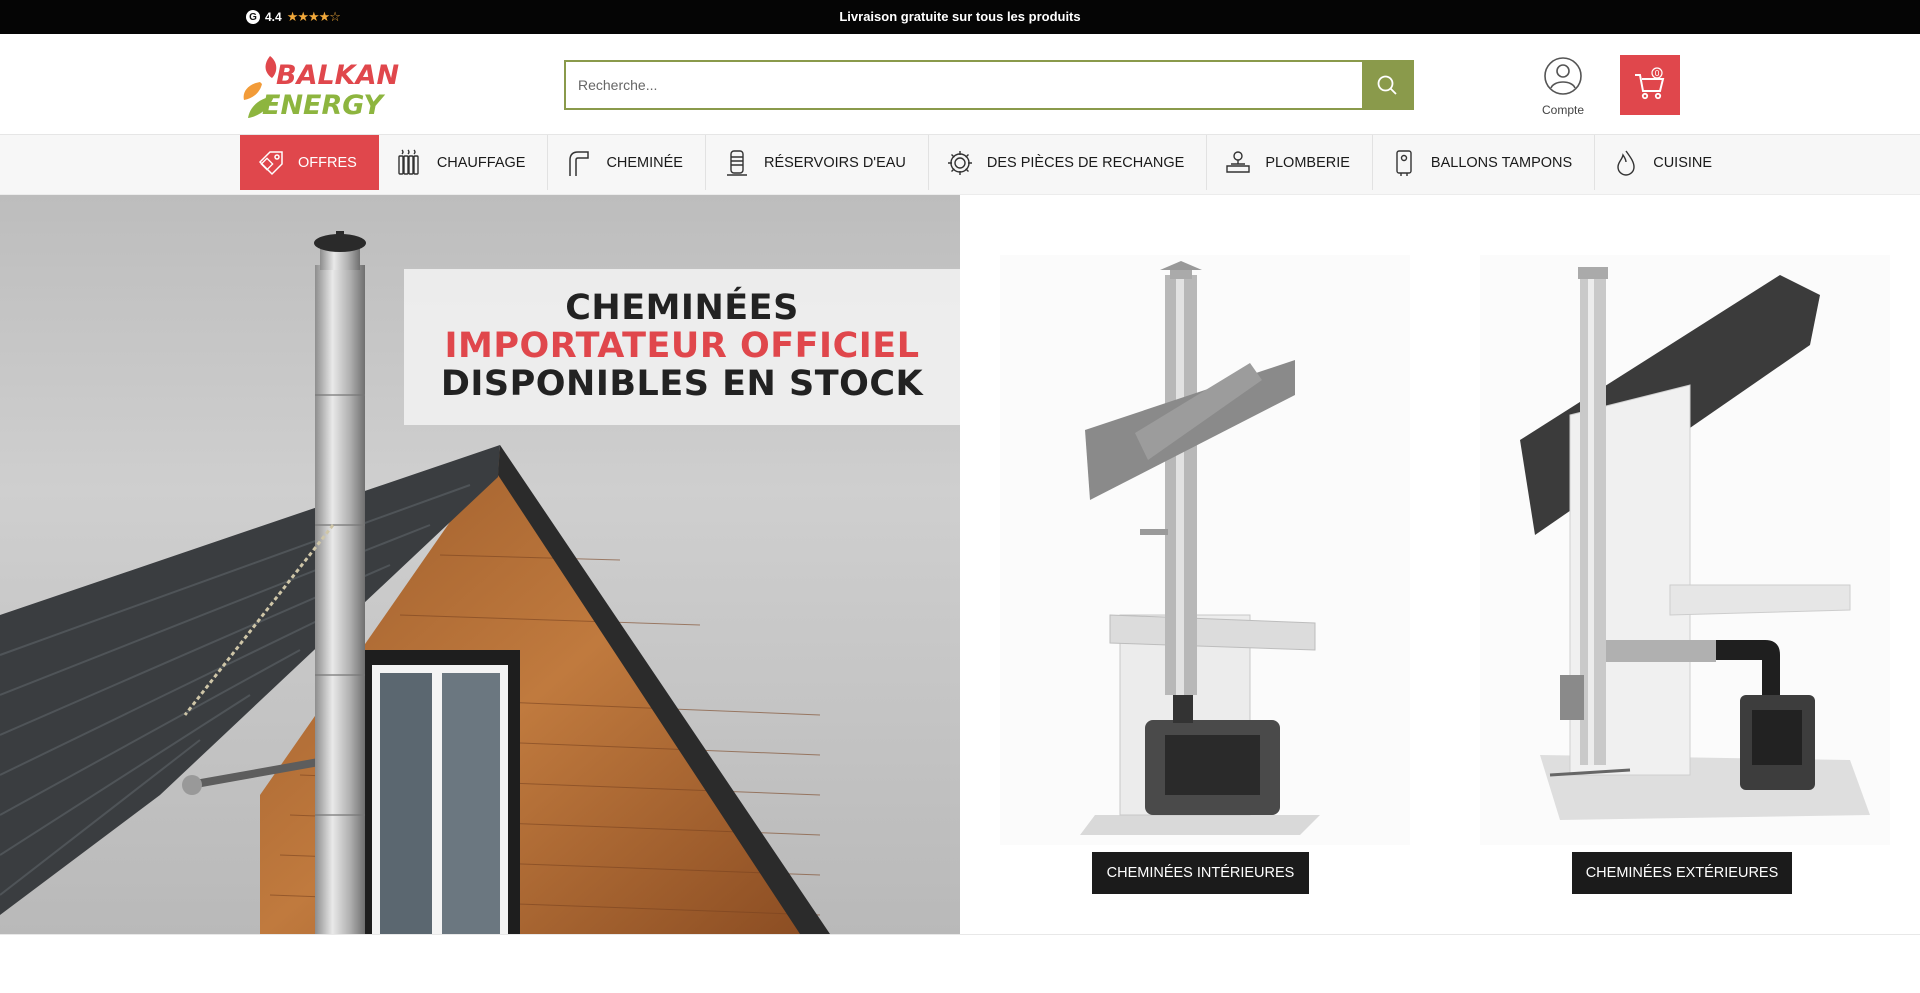 The height and width of the screenshot is (993, 1920). Describe the element at coordinates (1085, 162) in the screenshot. I see `nav-label: DES PIÈCES DE RECHANGE` at that location.